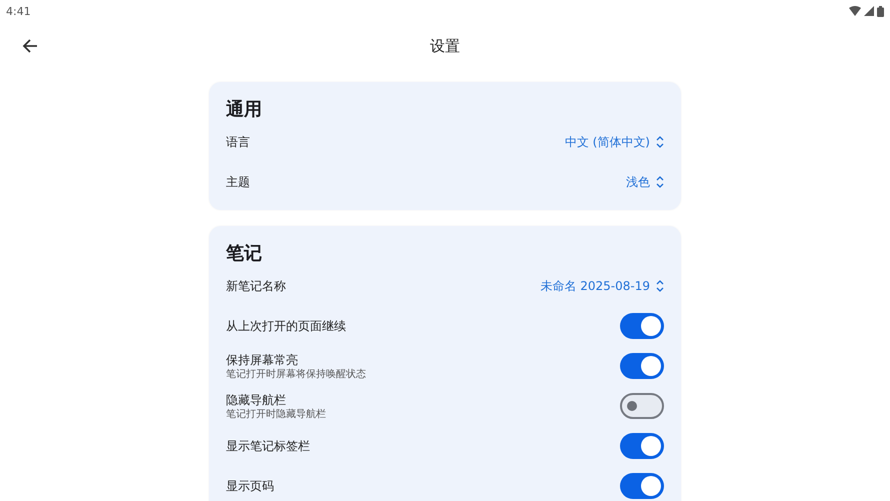 The image size is (890, 501). Describe the element at coordinates (250, 486) in the screenshot. I see `setting-label: 显示页码` at that location.